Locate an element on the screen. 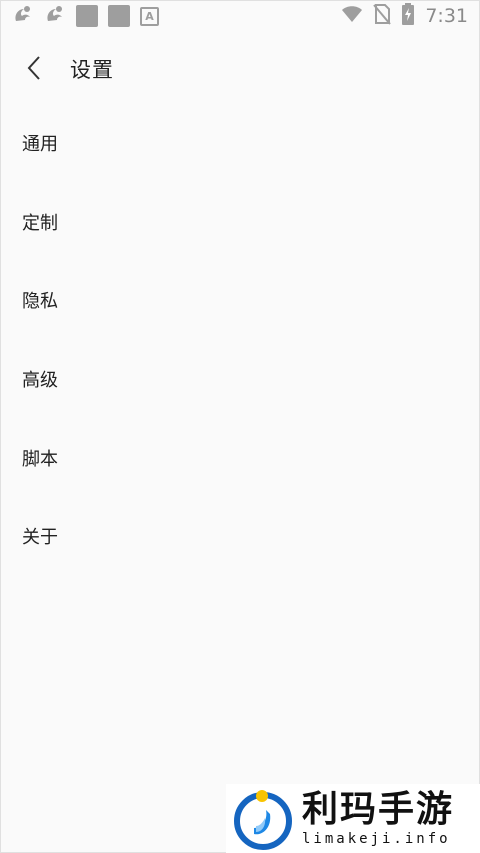  status-bar-right: 7:31 is located at coordinates (399, 16).